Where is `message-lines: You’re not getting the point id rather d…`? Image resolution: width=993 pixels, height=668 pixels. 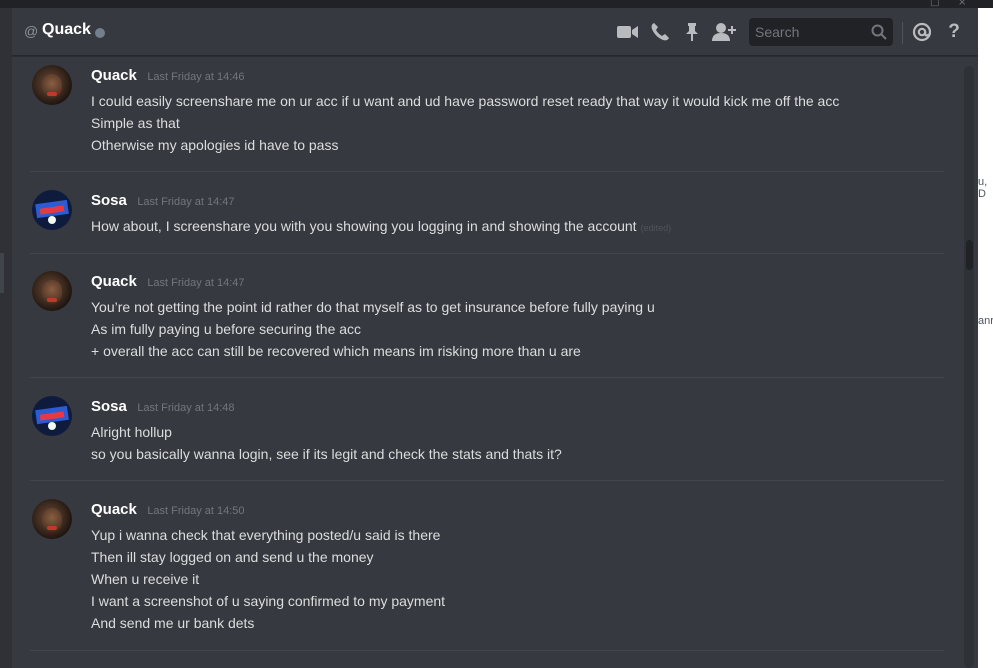
message-lines: You’re not getting the point id rather d… is located at coordinates (373, 329).